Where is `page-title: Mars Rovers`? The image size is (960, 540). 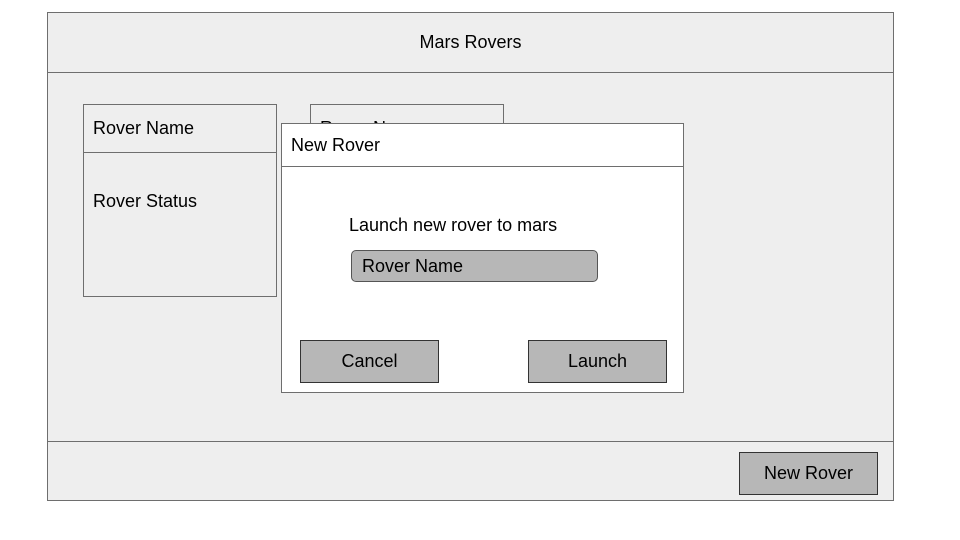 page-title: Mars Rovers is located at coordinates (470, 42).